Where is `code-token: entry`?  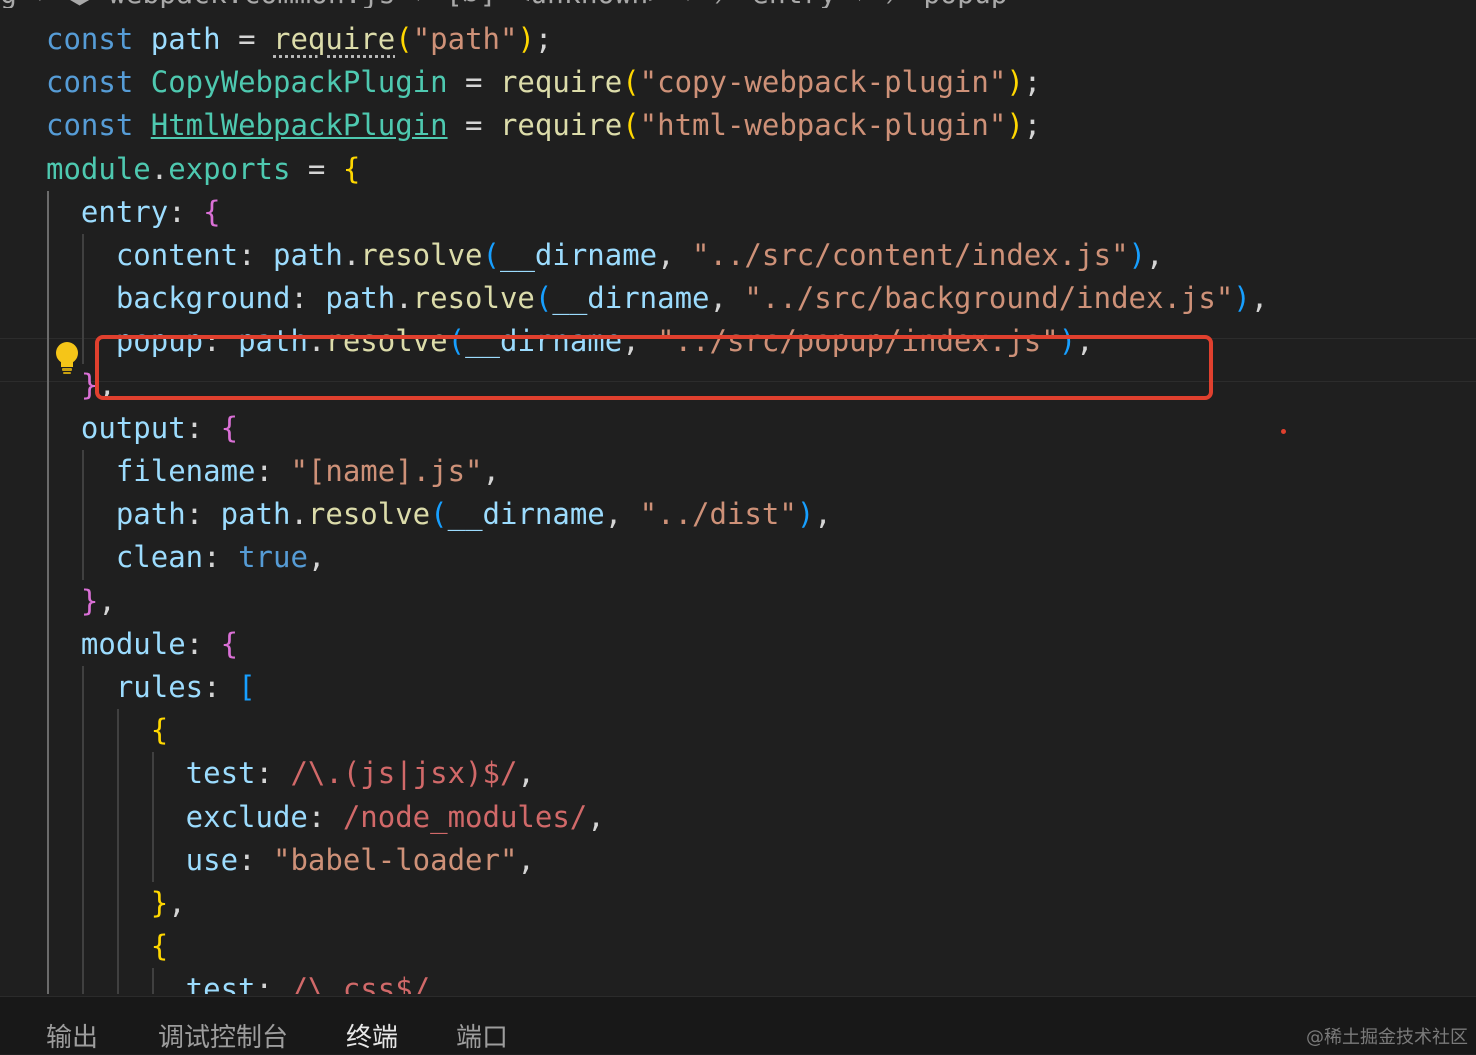
code-token: entry is located at coordinates (107, 211).